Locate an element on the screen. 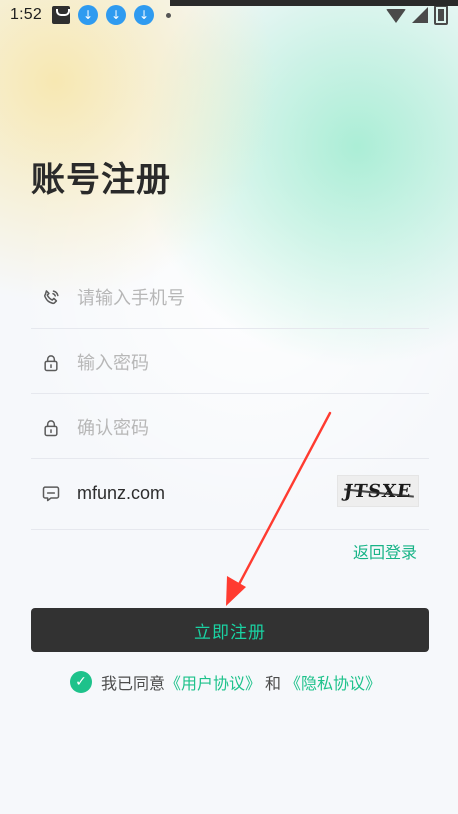 This screenshot has height=814, width=458. user-agreement-link: 《用户协议》 is located at coordinates (213, 682).